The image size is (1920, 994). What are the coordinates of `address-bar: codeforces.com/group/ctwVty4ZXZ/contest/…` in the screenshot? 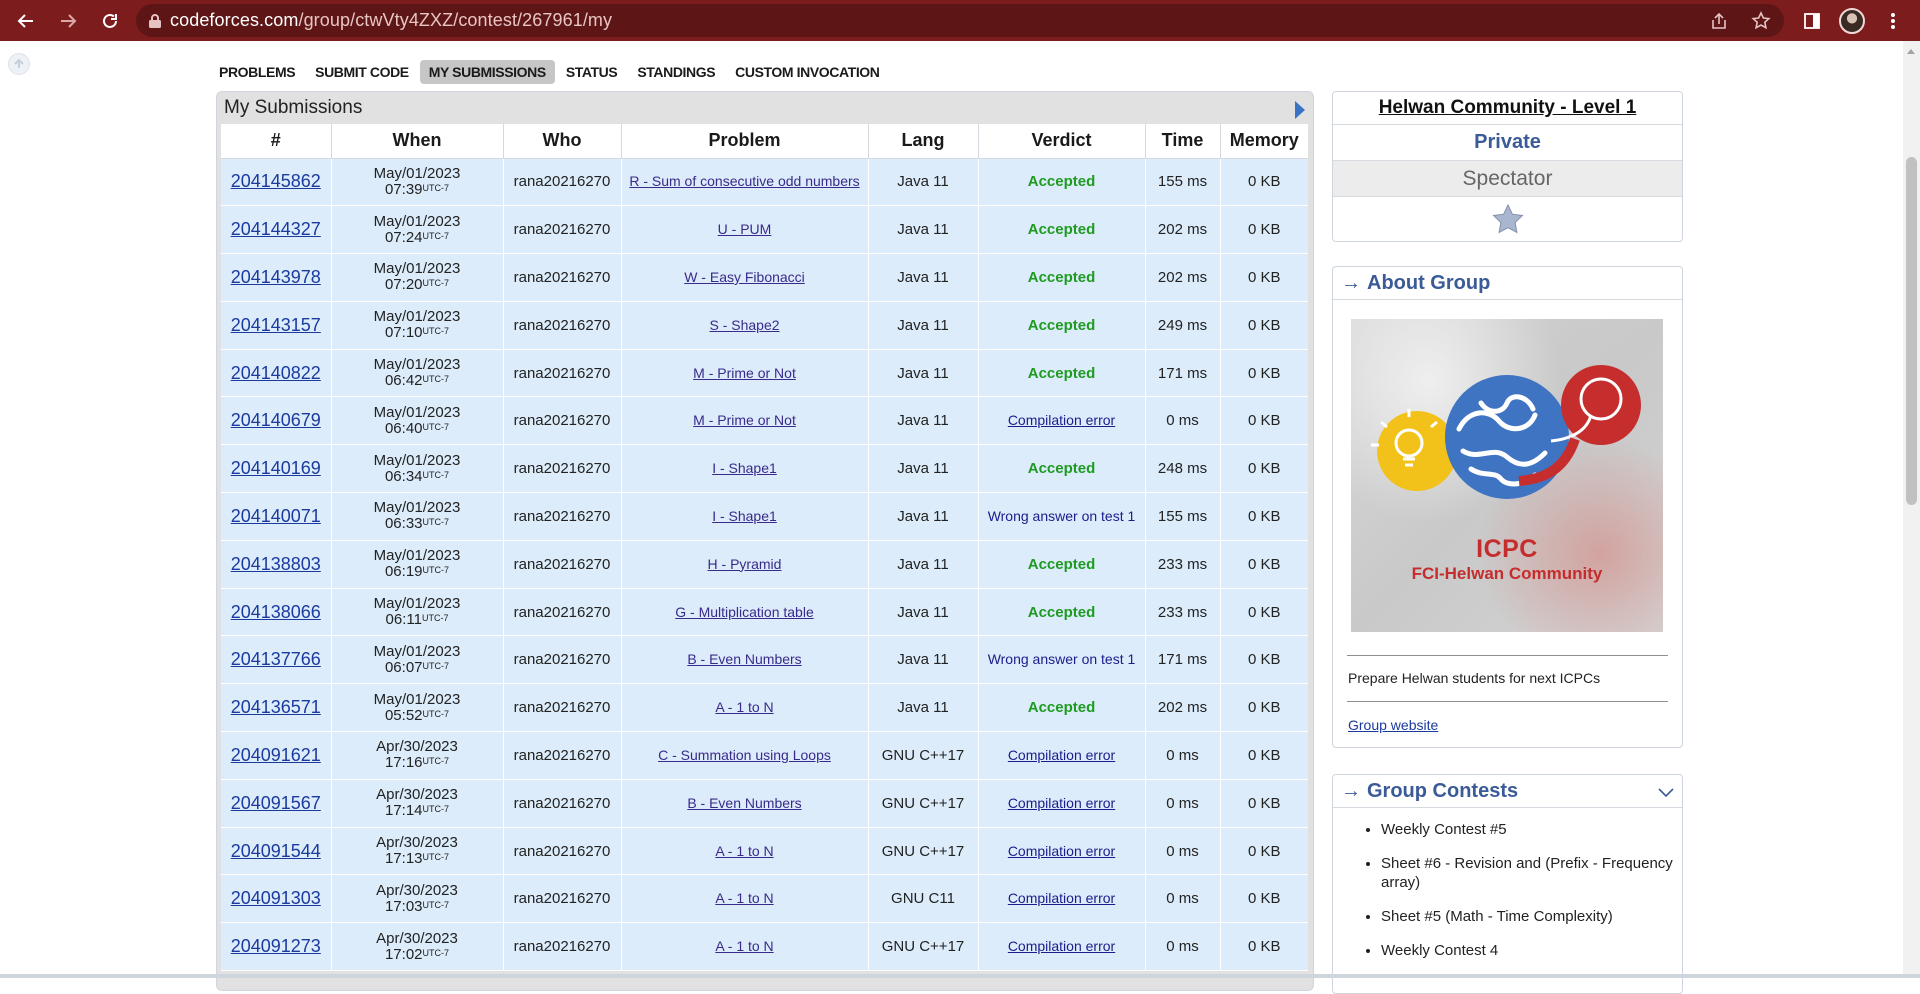 It's located at (960, 20).